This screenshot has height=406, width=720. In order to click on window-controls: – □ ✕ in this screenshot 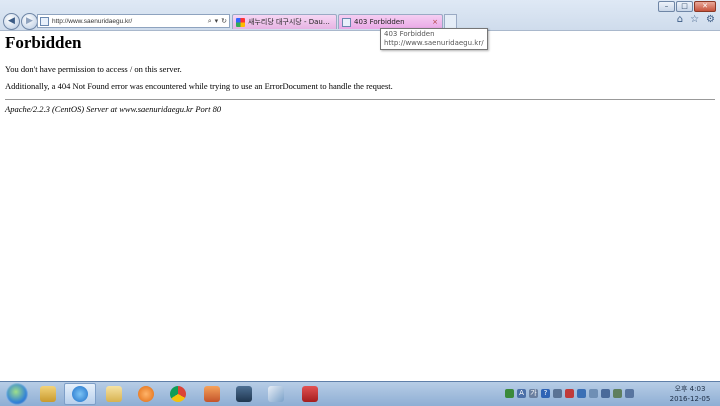, I will do `click(687, 6)`.